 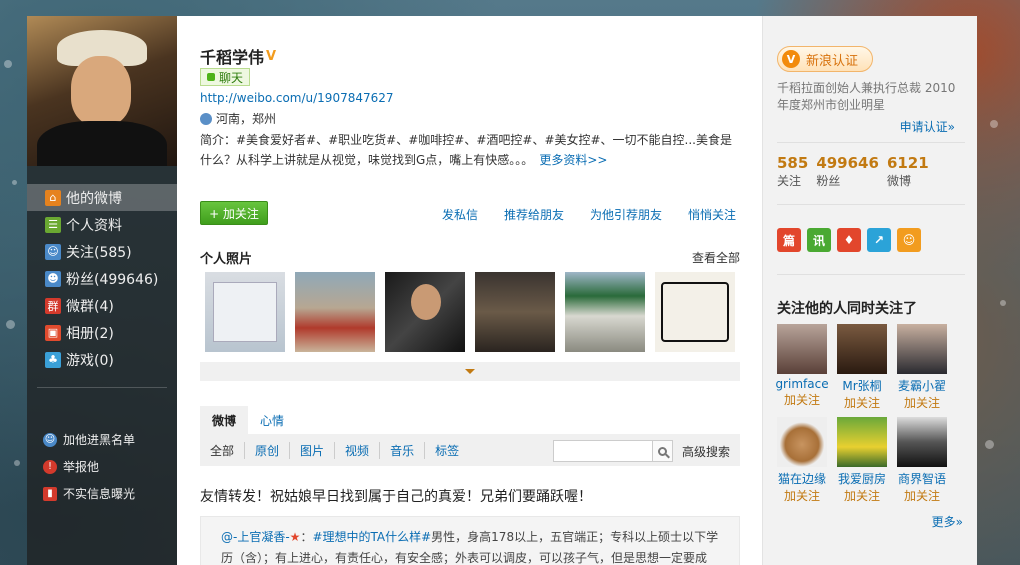 I want to click on apply-verify-link: 申请认证», so click(x=927, y=126).